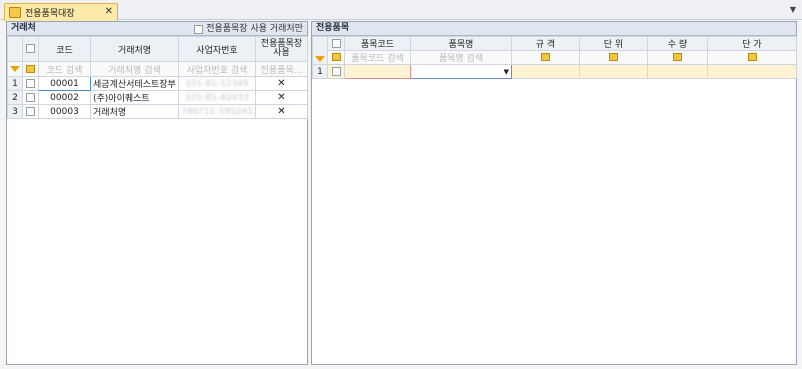 Image resolution: width=802 pixels, height=369 pixels. I want to click on chevron-down-icon: ▼, so click(506, 72).